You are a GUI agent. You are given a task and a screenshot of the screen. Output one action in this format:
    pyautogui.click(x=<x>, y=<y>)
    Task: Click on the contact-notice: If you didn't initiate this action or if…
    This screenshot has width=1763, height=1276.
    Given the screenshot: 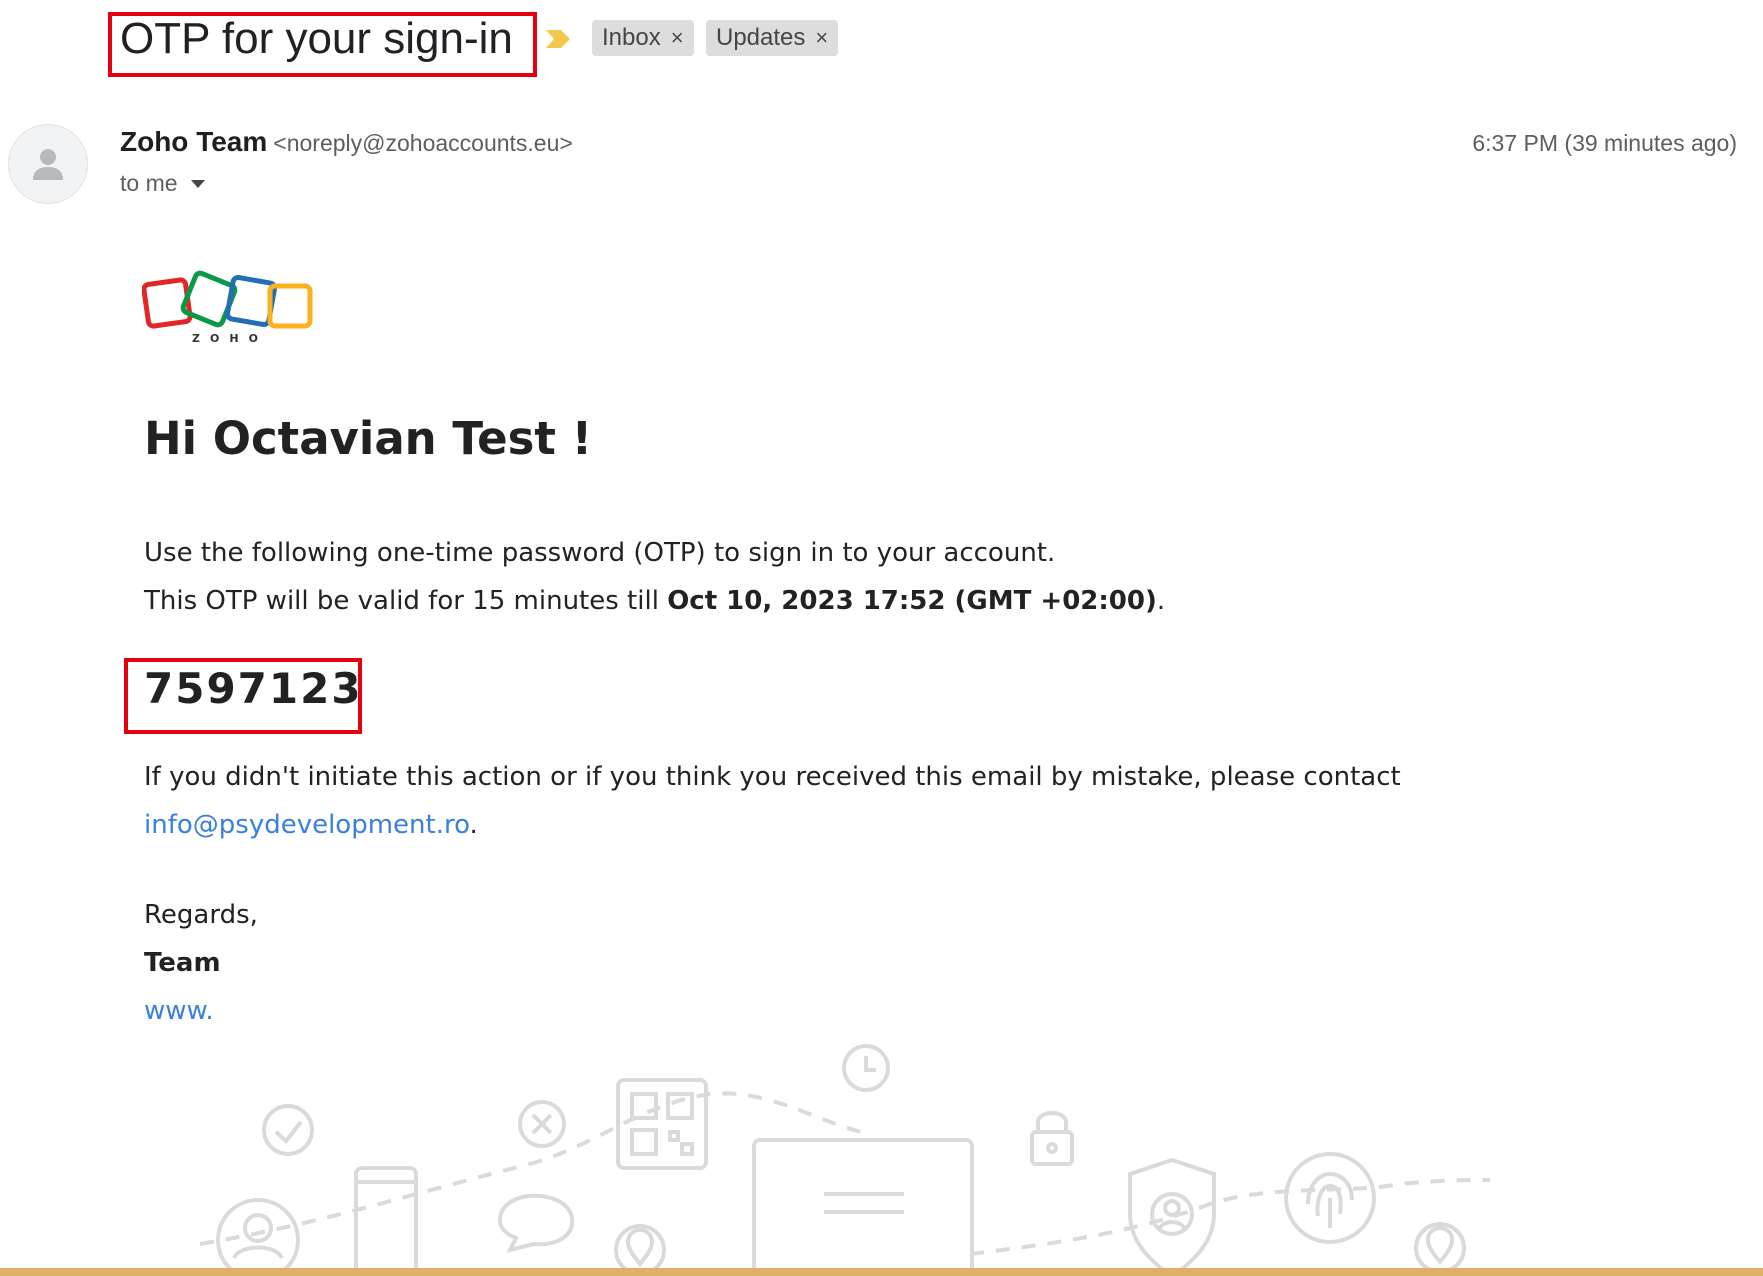 What is the action you would take?
    pyautogui.click(x=772, y=777)
    